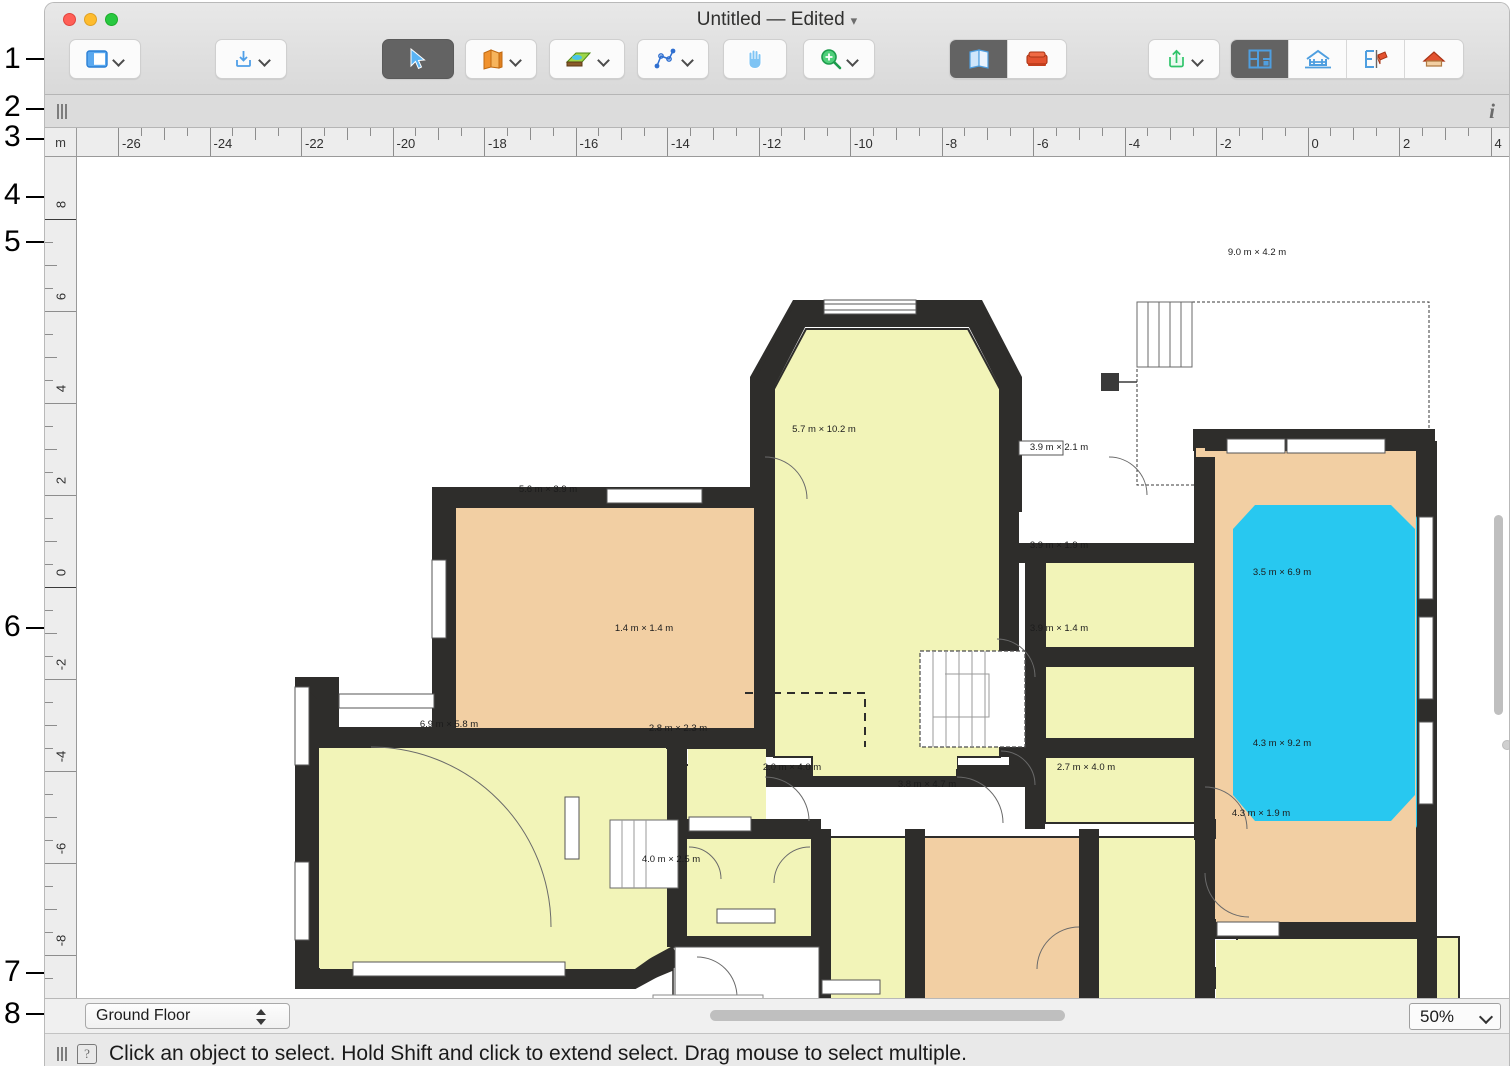 This screenshot has height=1068, width=1510. I want to click on title-chevron-down-icon: ▾, so click(854, 20).